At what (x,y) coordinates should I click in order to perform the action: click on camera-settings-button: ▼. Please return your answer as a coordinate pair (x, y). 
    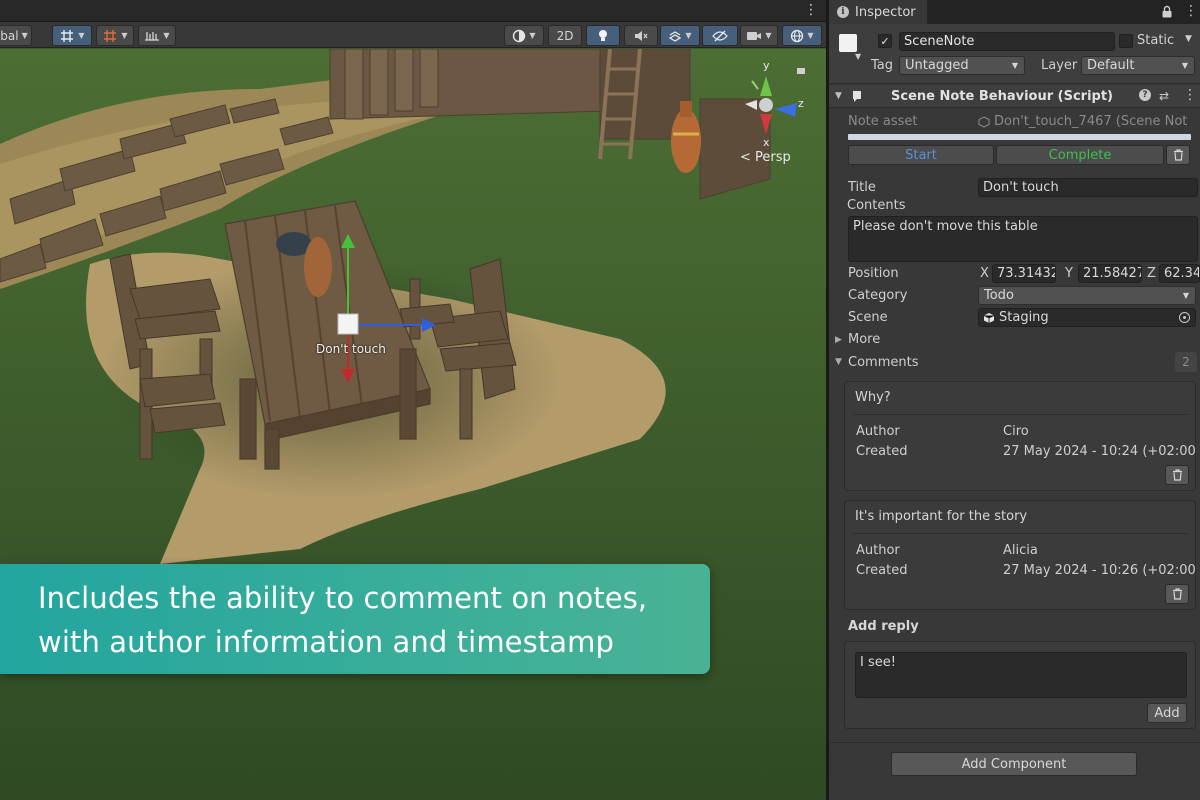
    Looking at the image, I should click on (759, 35).